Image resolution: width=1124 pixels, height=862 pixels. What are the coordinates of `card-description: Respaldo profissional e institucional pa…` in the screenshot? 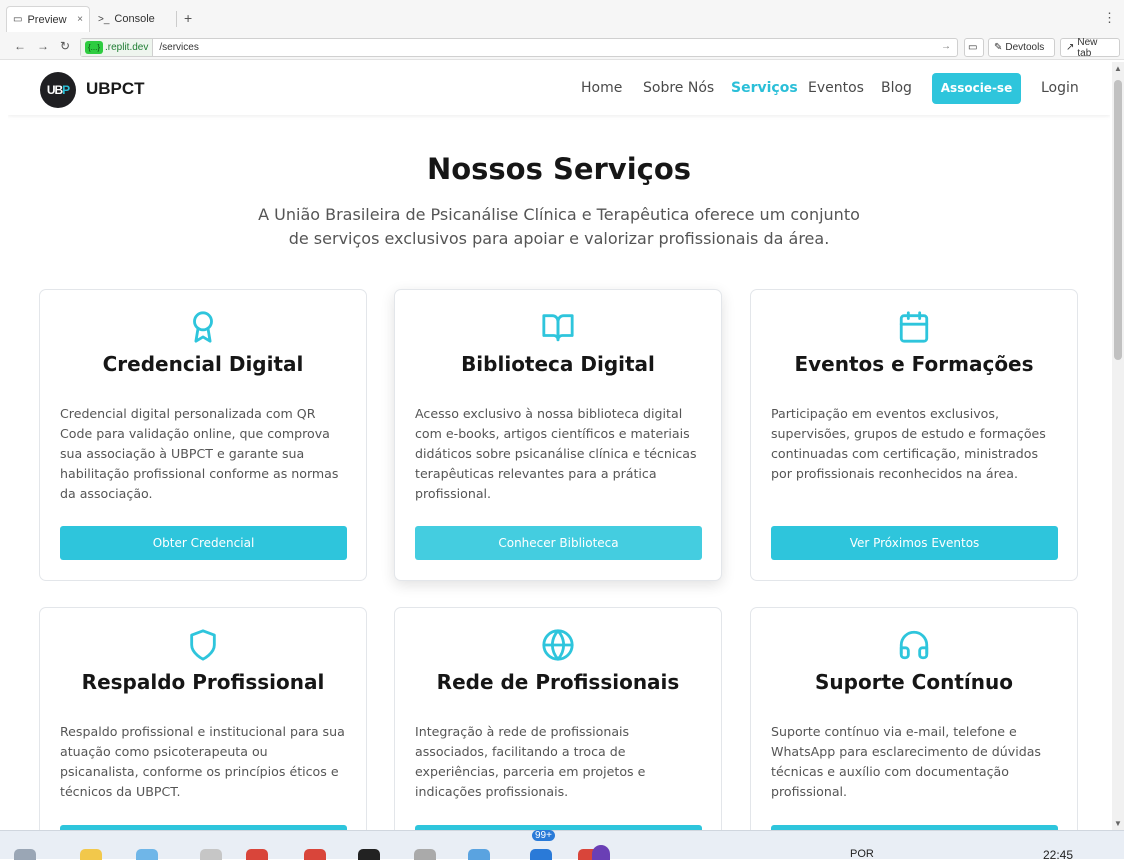 It's located at (202, 761).